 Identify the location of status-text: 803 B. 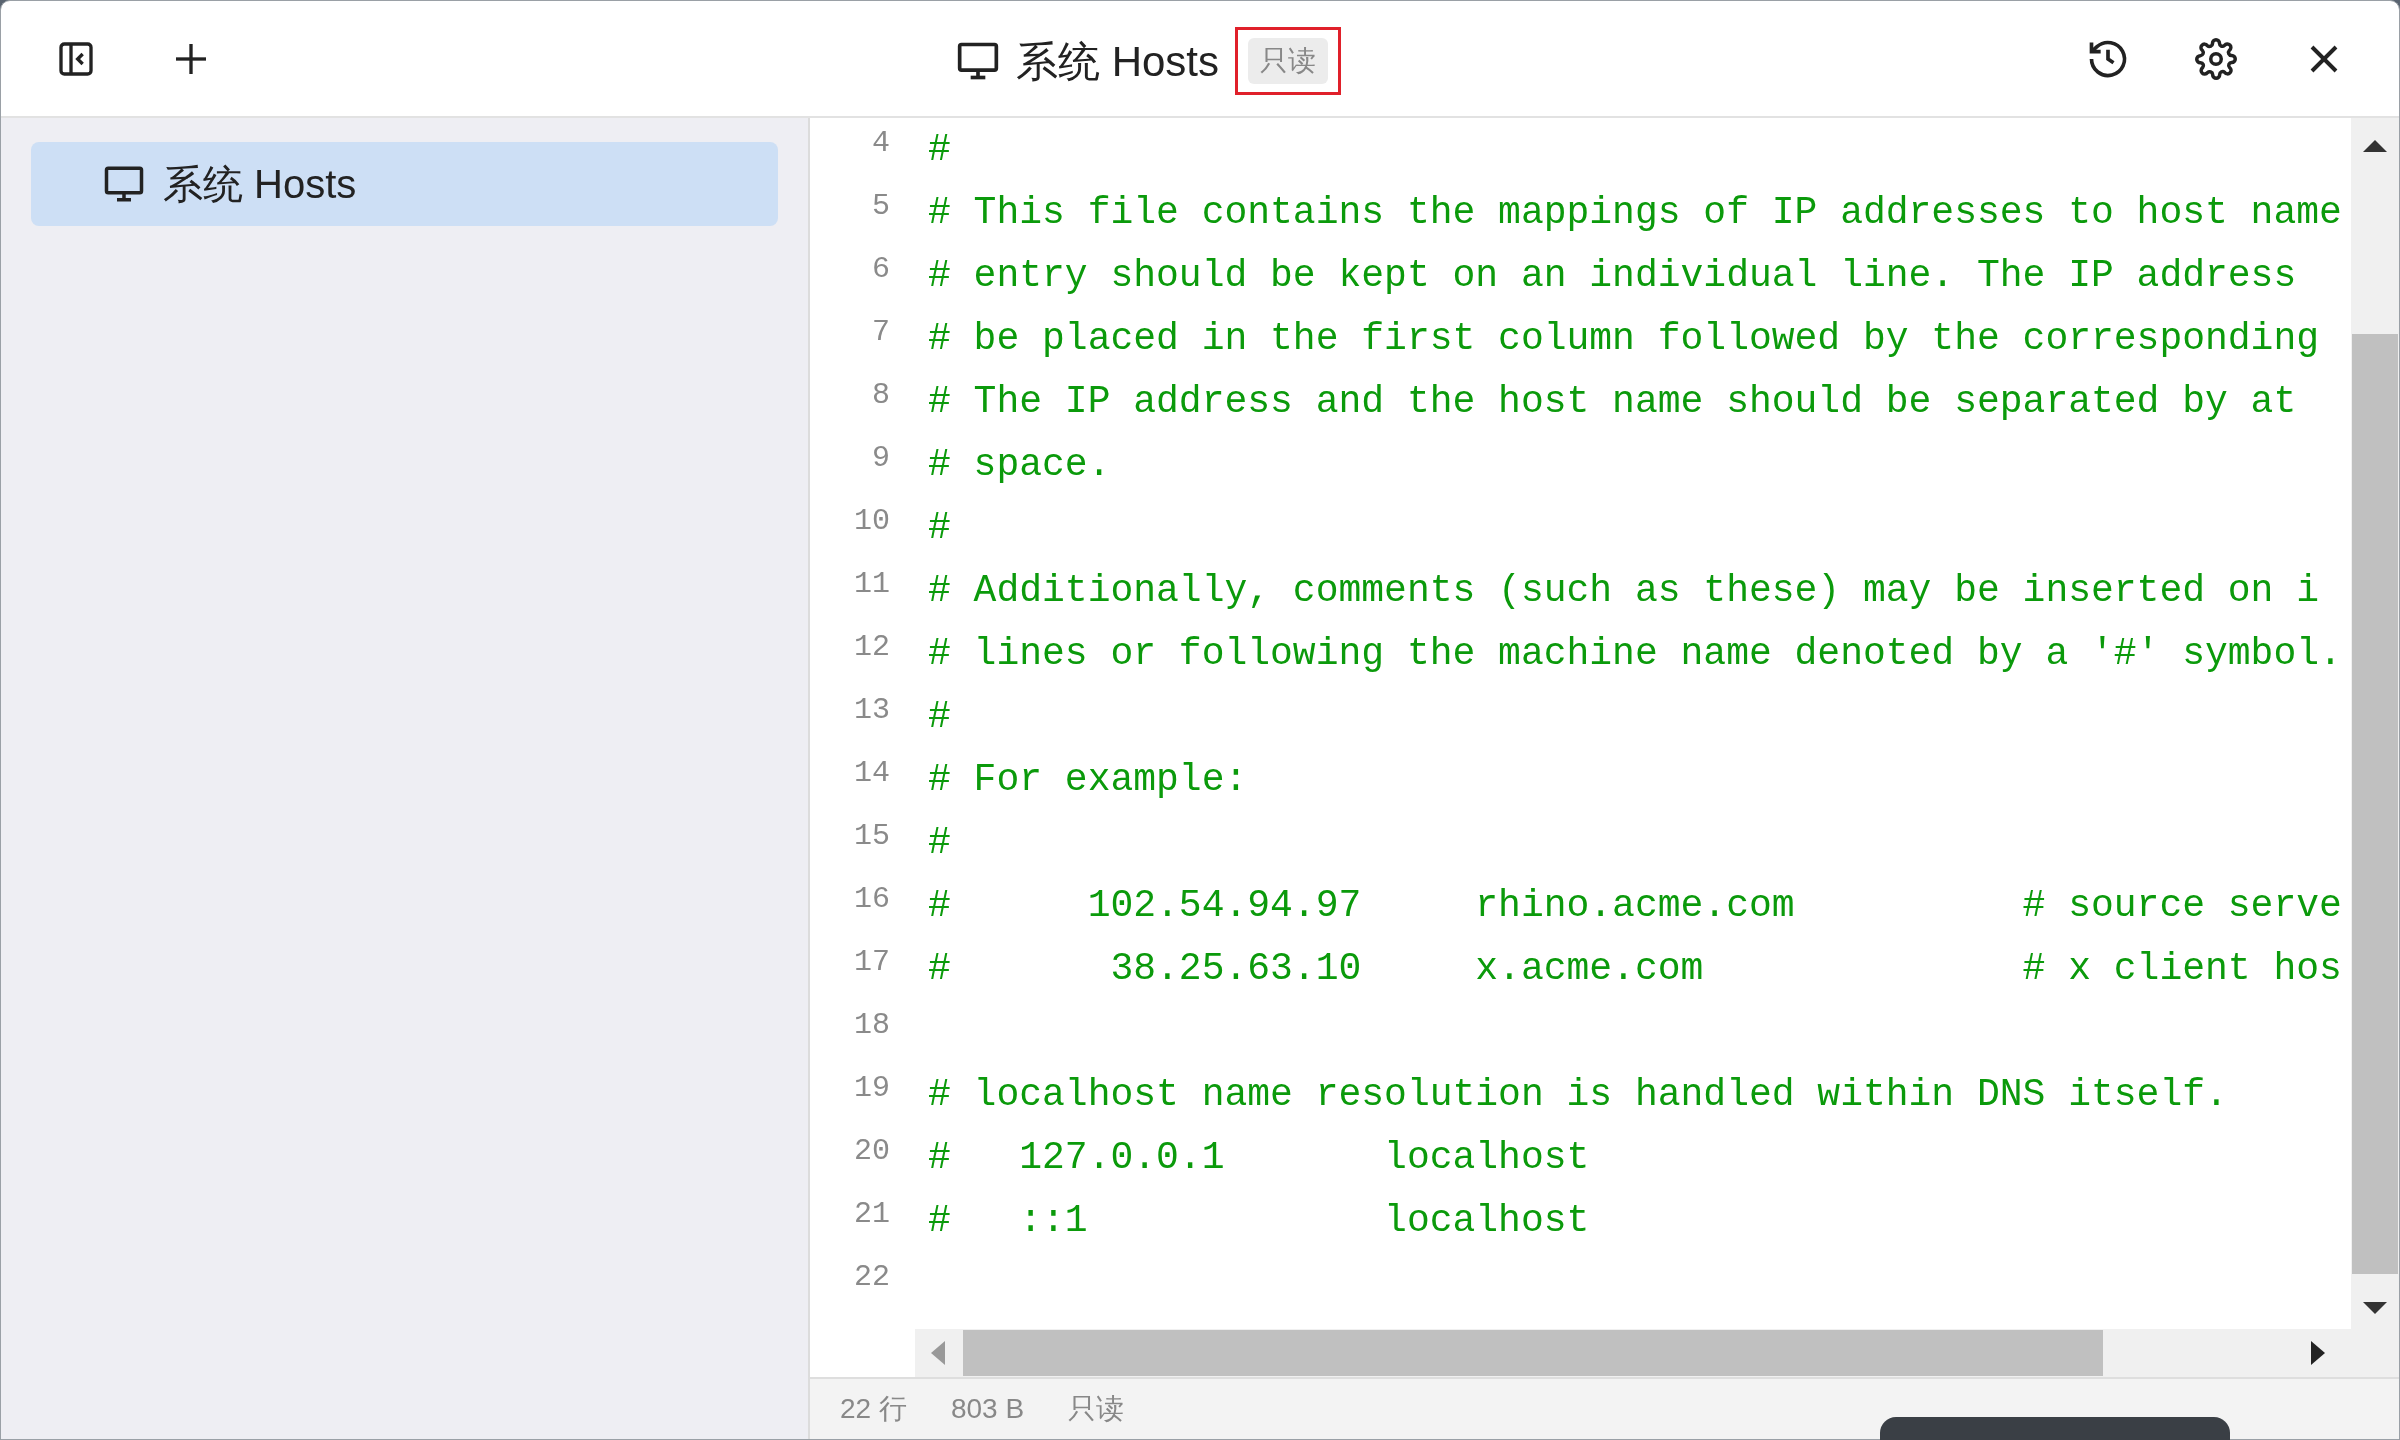
(987, 1409).